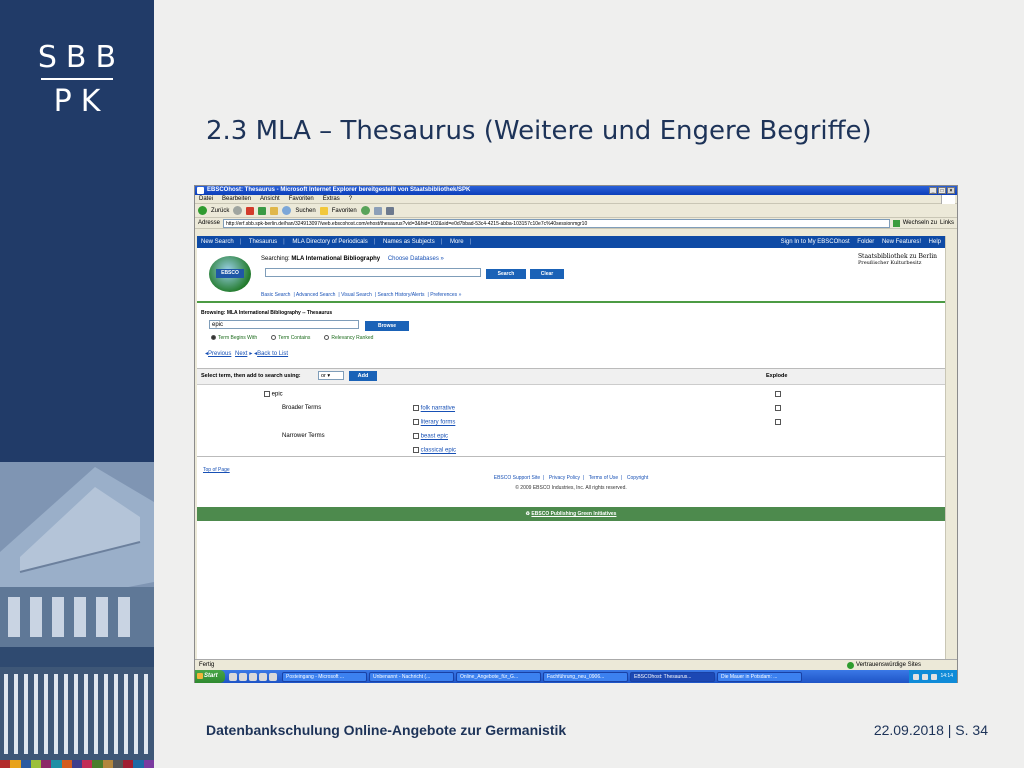  What do you see at coordinates (438, 409) in the screenshot?
I see `broader-term-1-link: folk narrative` at bounding box center [438, 409].